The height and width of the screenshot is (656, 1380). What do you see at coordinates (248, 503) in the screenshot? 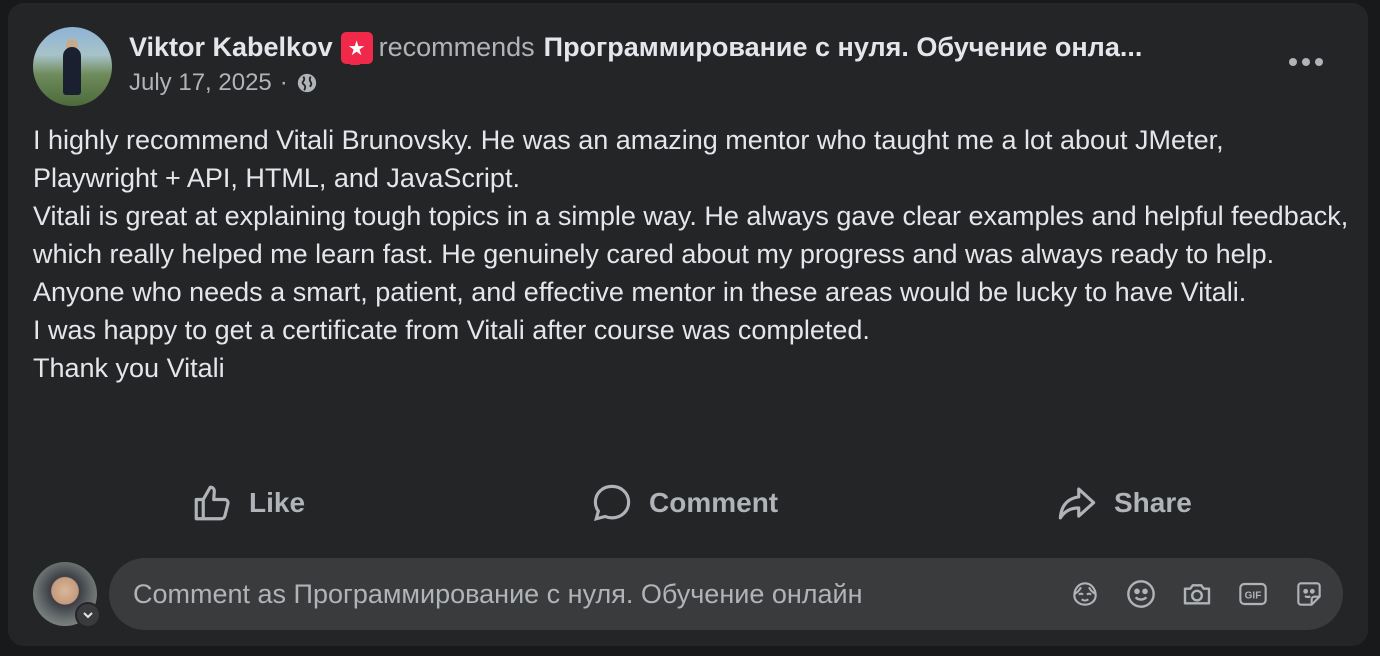
I see `like-button: Like` at bounding box center [248, 503].